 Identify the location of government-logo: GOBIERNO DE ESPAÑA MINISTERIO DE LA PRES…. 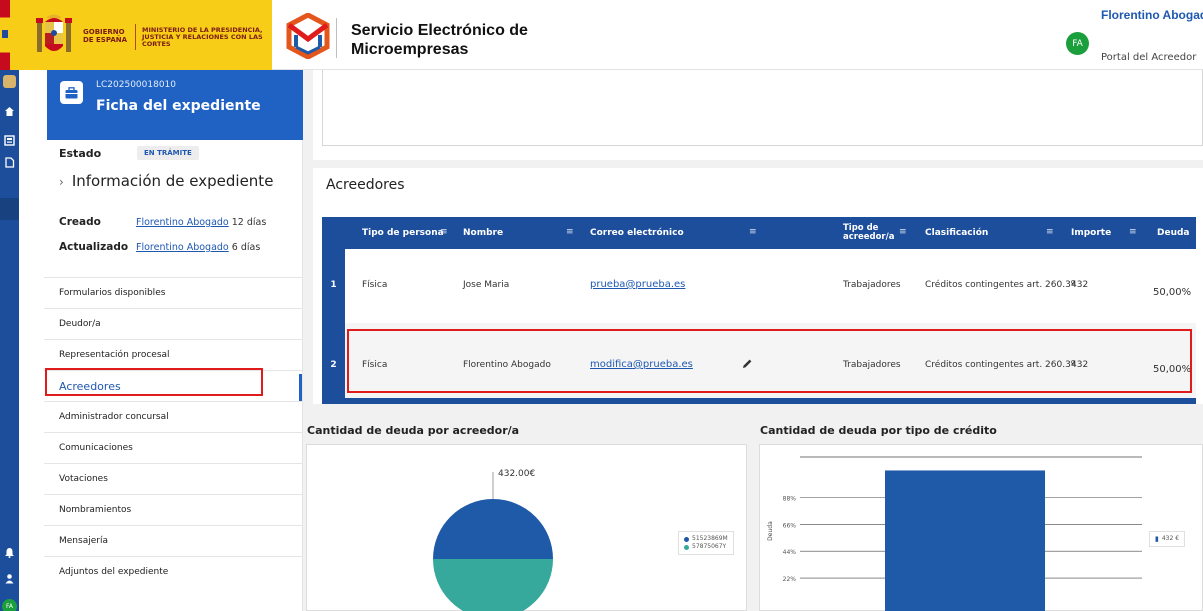
(136, 35).